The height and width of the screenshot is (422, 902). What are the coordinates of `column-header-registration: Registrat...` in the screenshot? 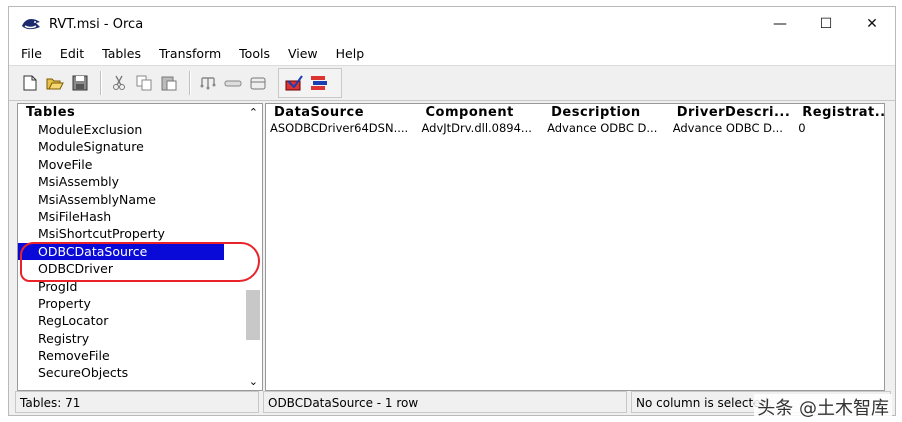 It's located at (839, 112).